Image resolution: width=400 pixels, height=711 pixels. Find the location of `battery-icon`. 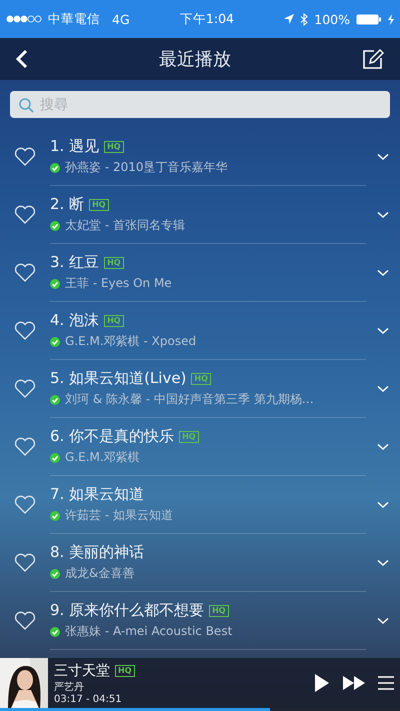

battery-icon is located at coordinates (369, 19).